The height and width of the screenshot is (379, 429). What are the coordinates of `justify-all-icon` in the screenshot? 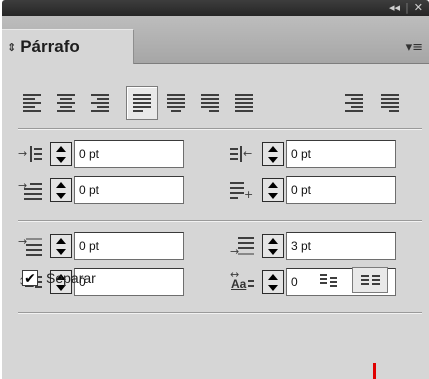 It's located at (244, 103).